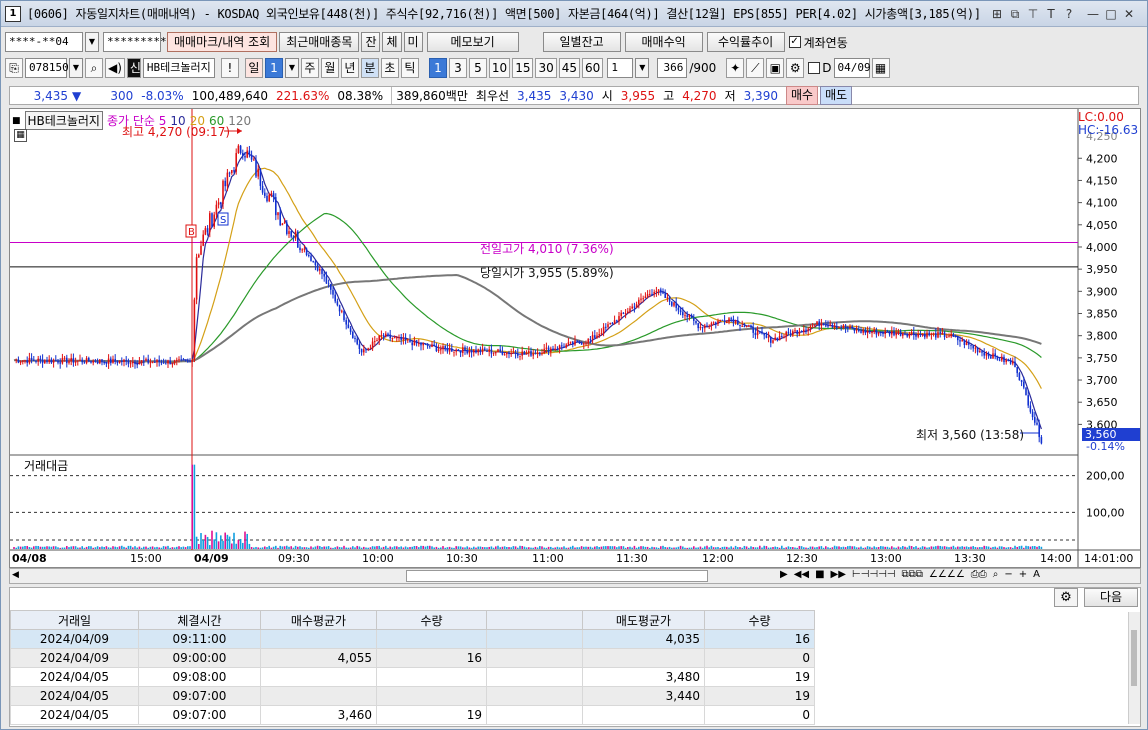  I want to click on table-scrollbar, so click(1134, 668).